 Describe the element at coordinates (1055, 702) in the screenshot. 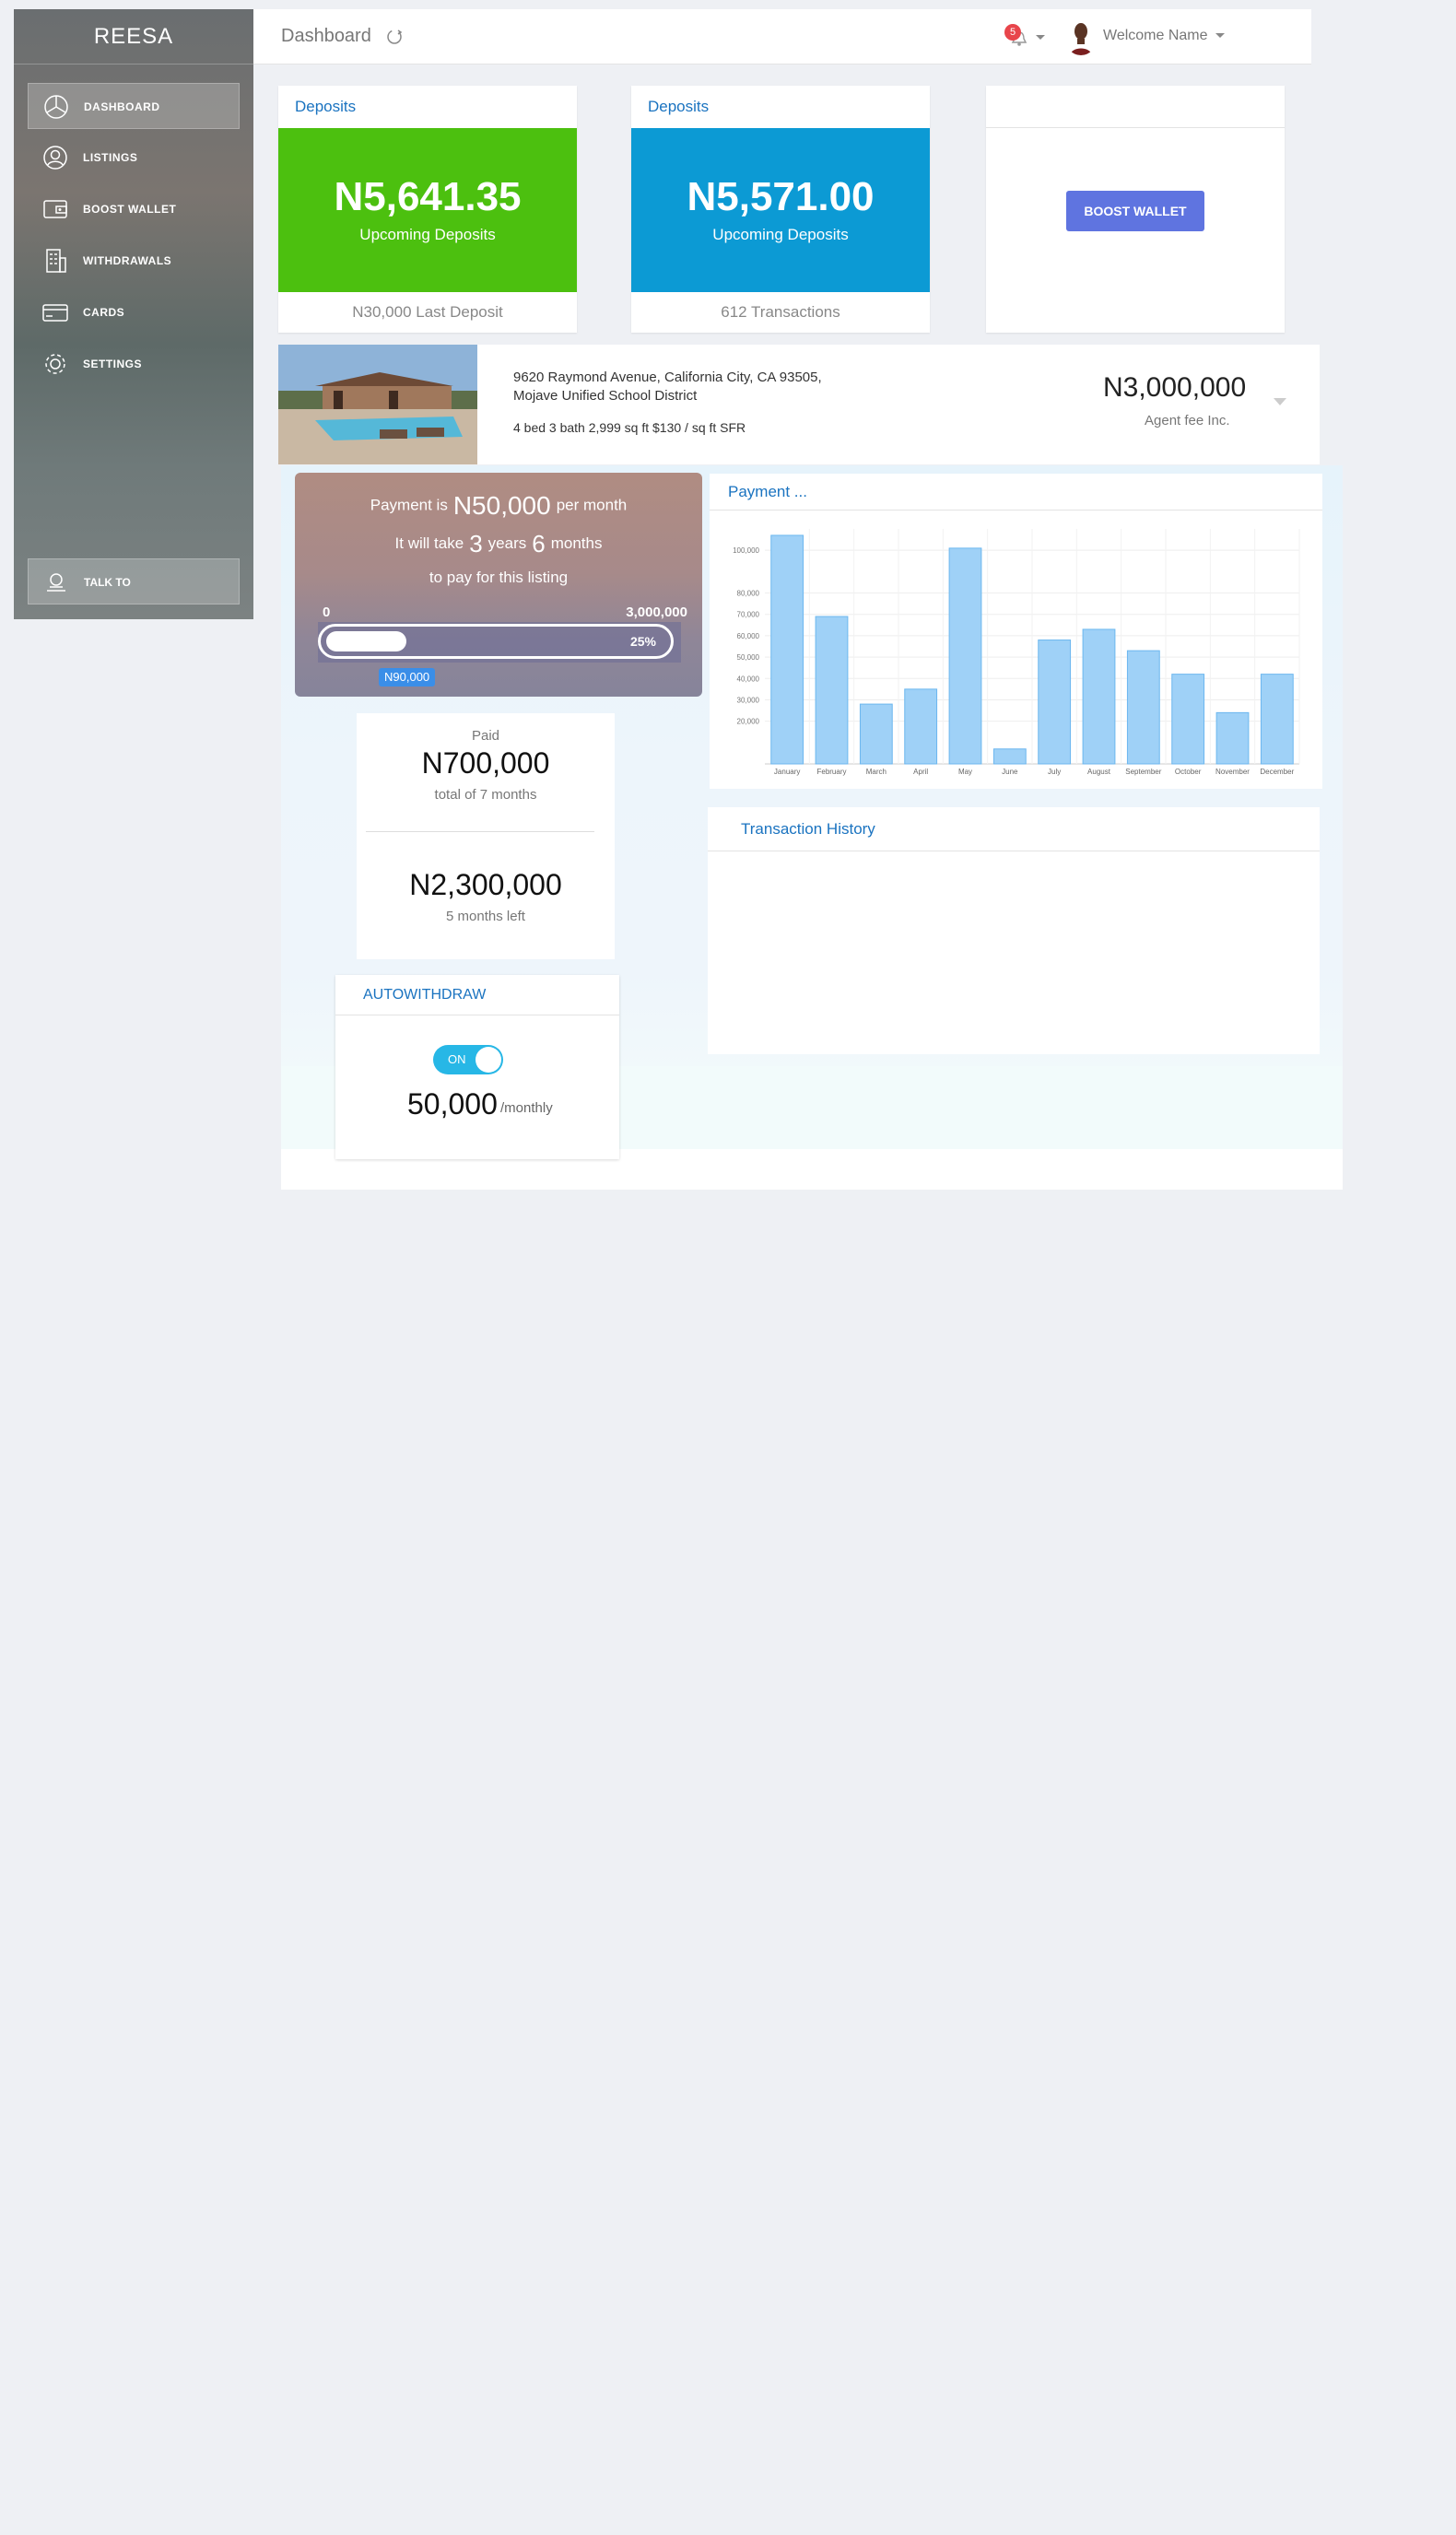

I see `bar-july` at that location.